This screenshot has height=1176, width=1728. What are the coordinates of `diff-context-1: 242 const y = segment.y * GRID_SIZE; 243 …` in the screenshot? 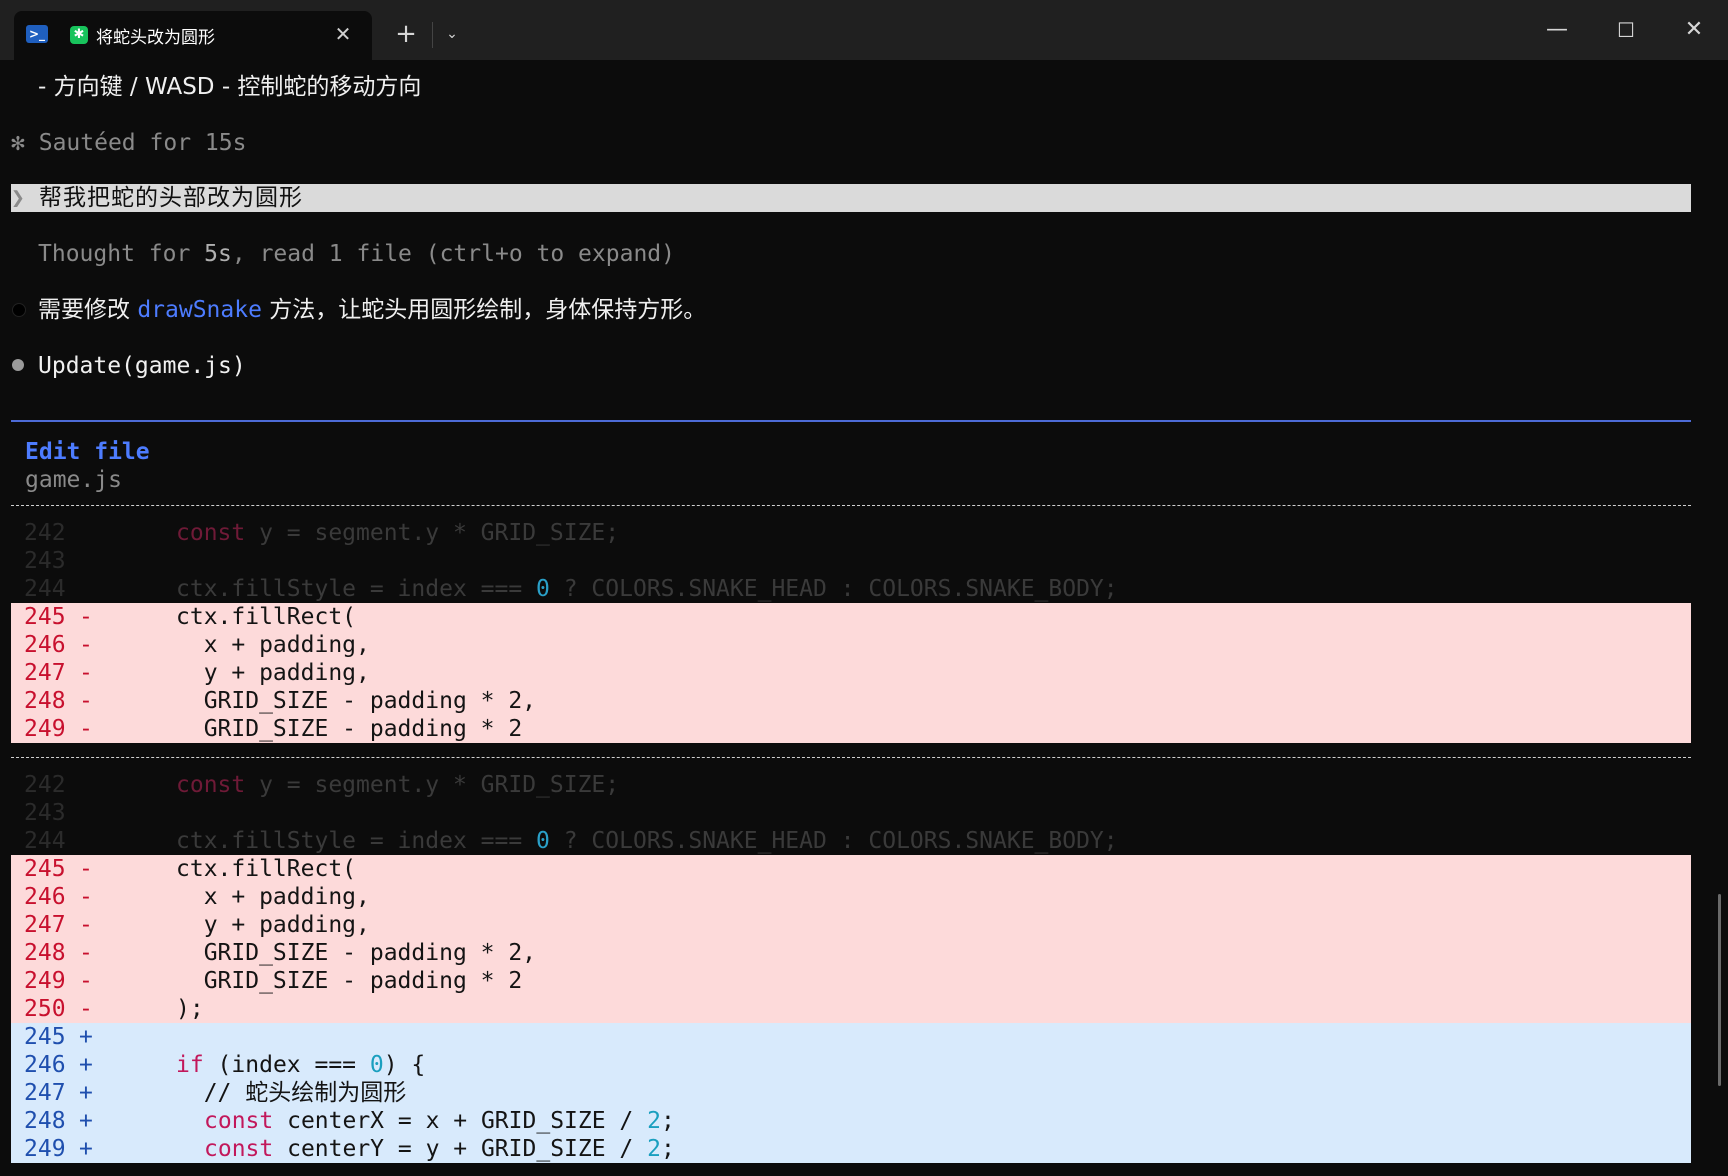 It's located at (851, 561).